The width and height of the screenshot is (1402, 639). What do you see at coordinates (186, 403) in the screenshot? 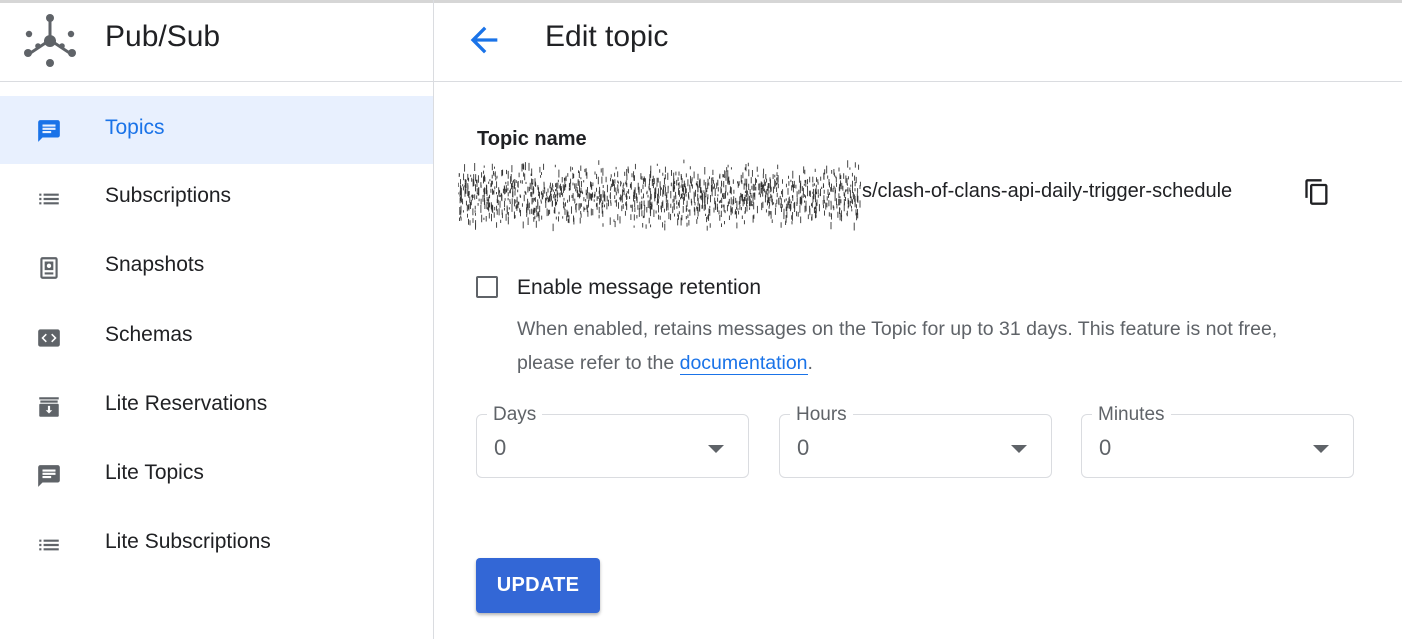
I see `sidebar-item-label: Lite Reservations` at bounding box center [186, 403].